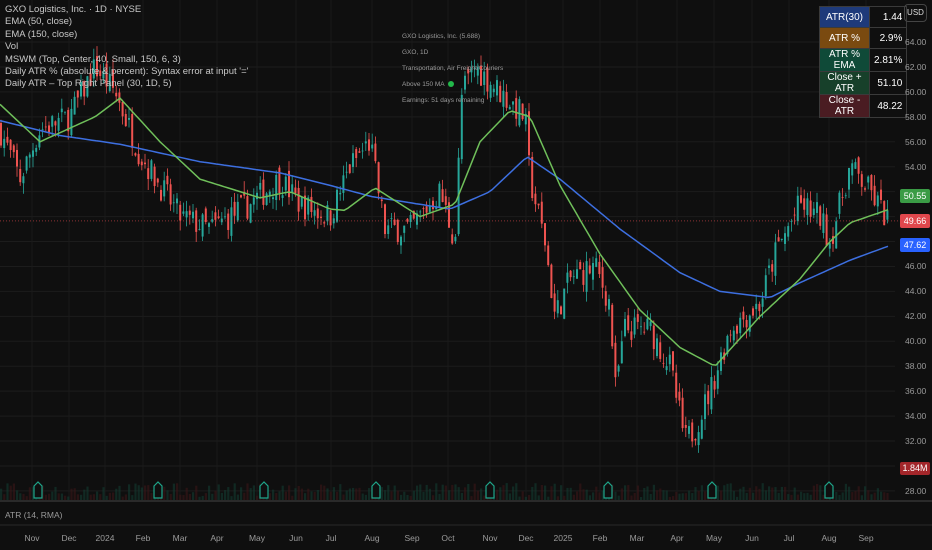 The width and height of the screenshot is (932, 550). What do you see at coordinates (916, 490) in the screenshot?
I see `price-label: 28.00` at bounding box center [916, 490].